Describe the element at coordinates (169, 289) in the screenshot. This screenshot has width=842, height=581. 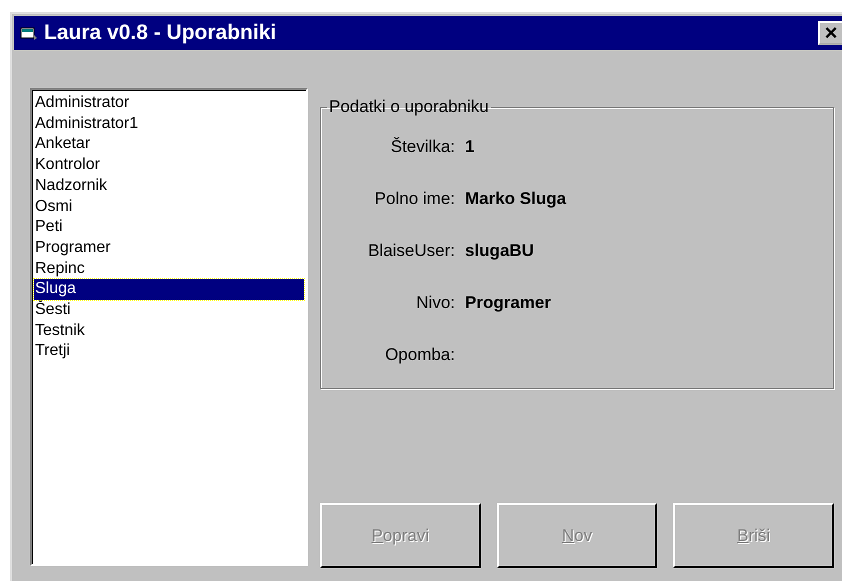
I see `list-item: Sluga` at that location.